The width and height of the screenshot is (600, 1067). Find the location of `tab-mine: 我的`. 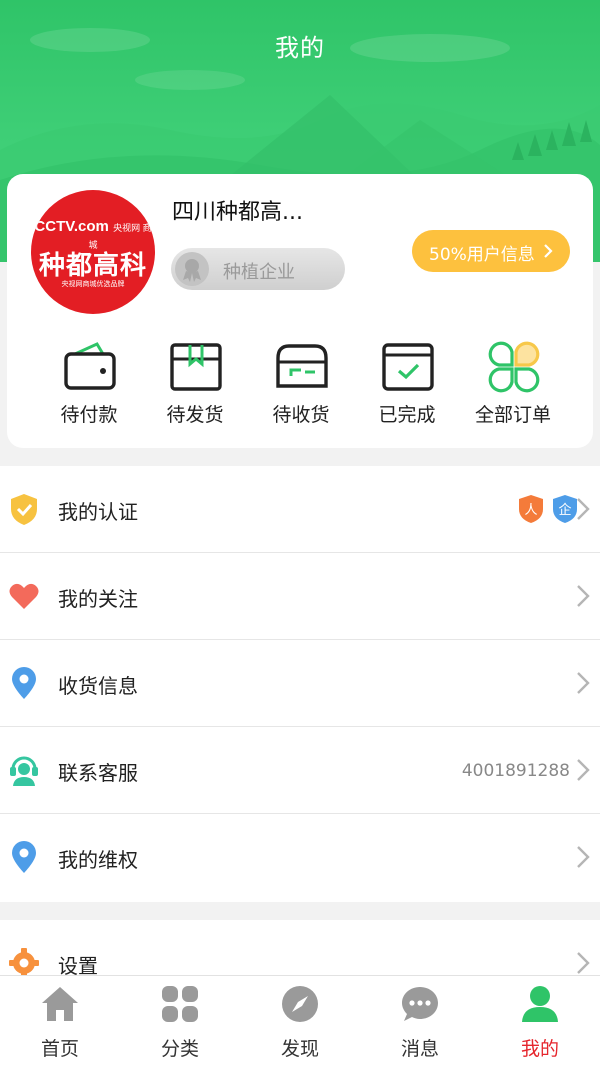

tab-mine: 我的 is located at coordinates (540, 1021).